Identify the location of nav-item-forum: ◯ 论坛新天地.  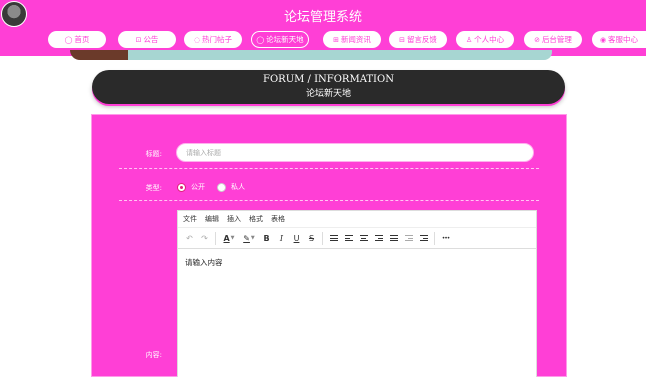
(280, 39).